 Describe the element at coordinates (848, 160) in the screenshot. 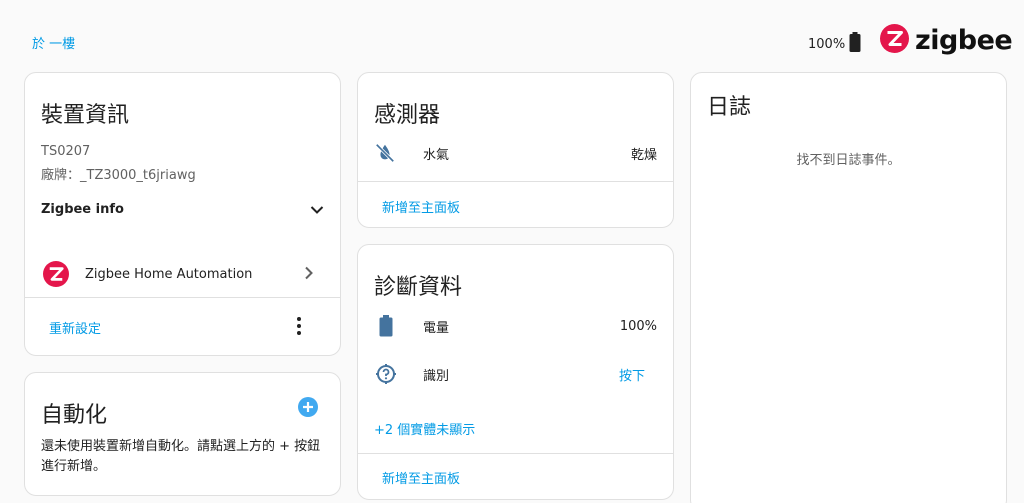

I see `logbook-empty-text: 找不到日誌事件。` at that location.